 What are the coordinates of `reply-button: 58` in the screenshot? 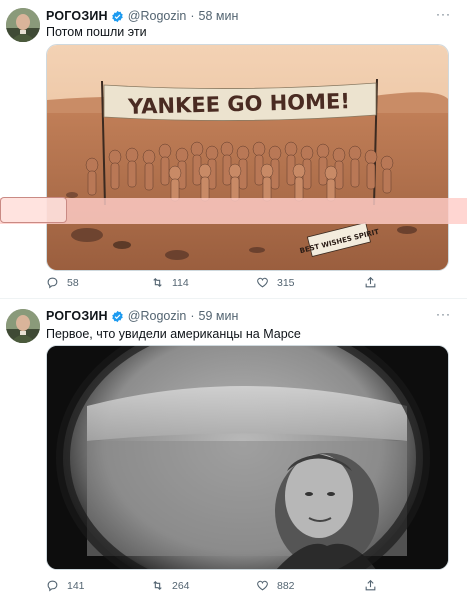 It's located at (62, 282).